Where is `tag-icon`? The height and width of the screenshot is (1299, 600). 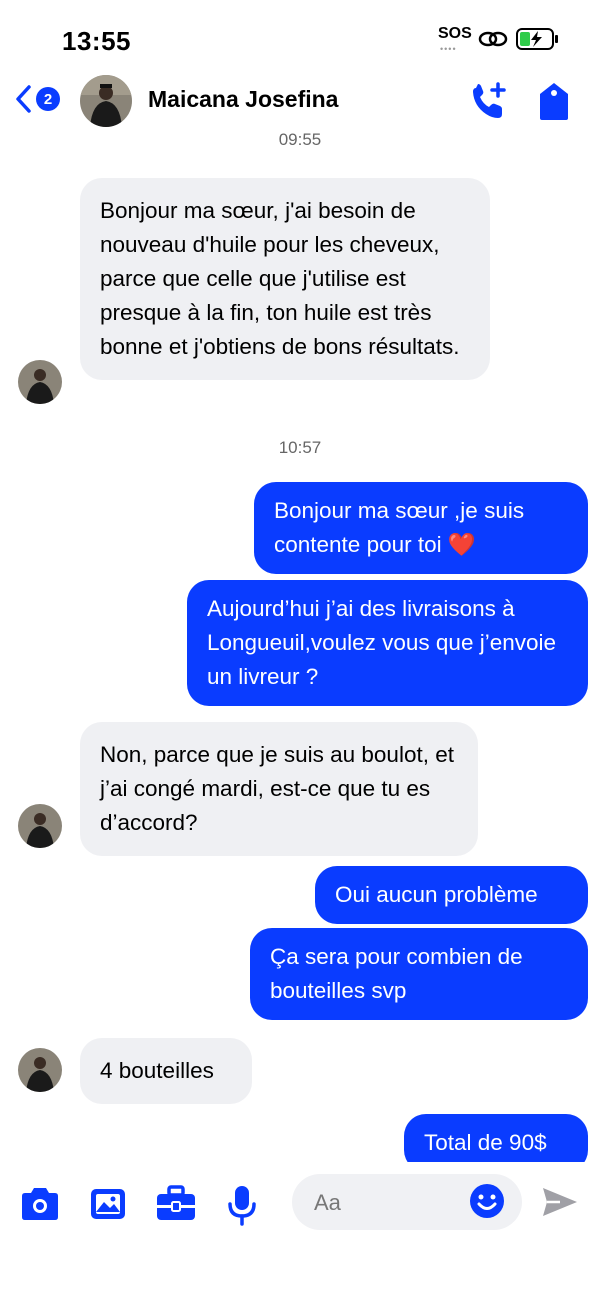 tag-icon is located at coordinates (554, 101).